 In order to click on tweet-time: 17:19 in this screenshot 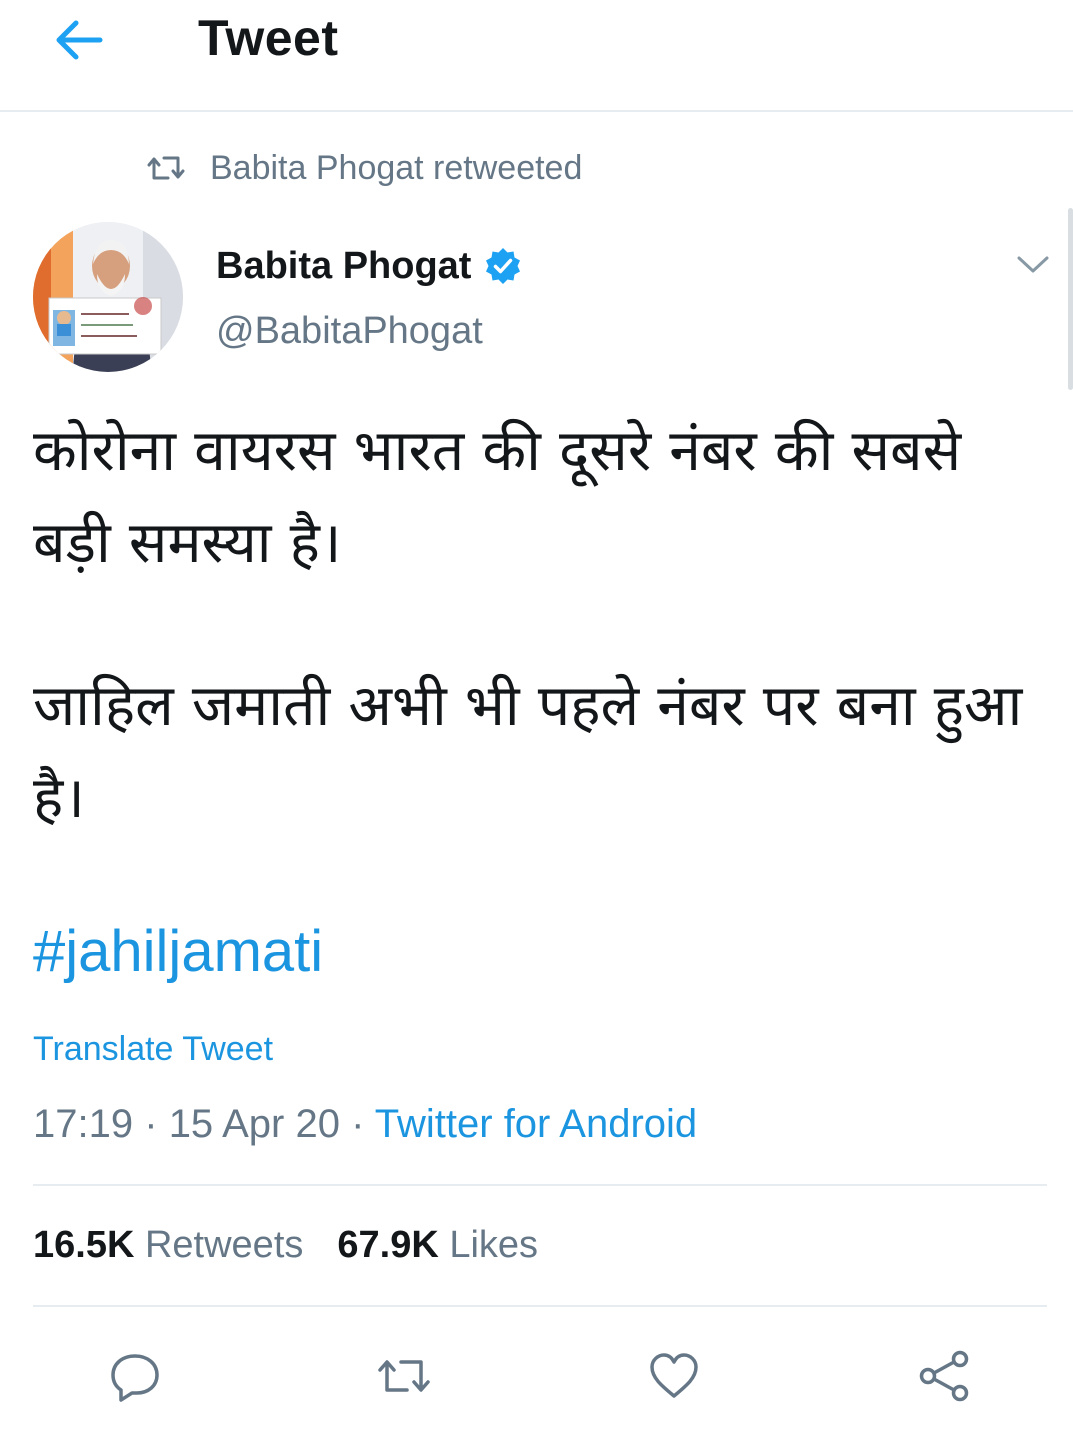, I will do `click(83, 1124)`.